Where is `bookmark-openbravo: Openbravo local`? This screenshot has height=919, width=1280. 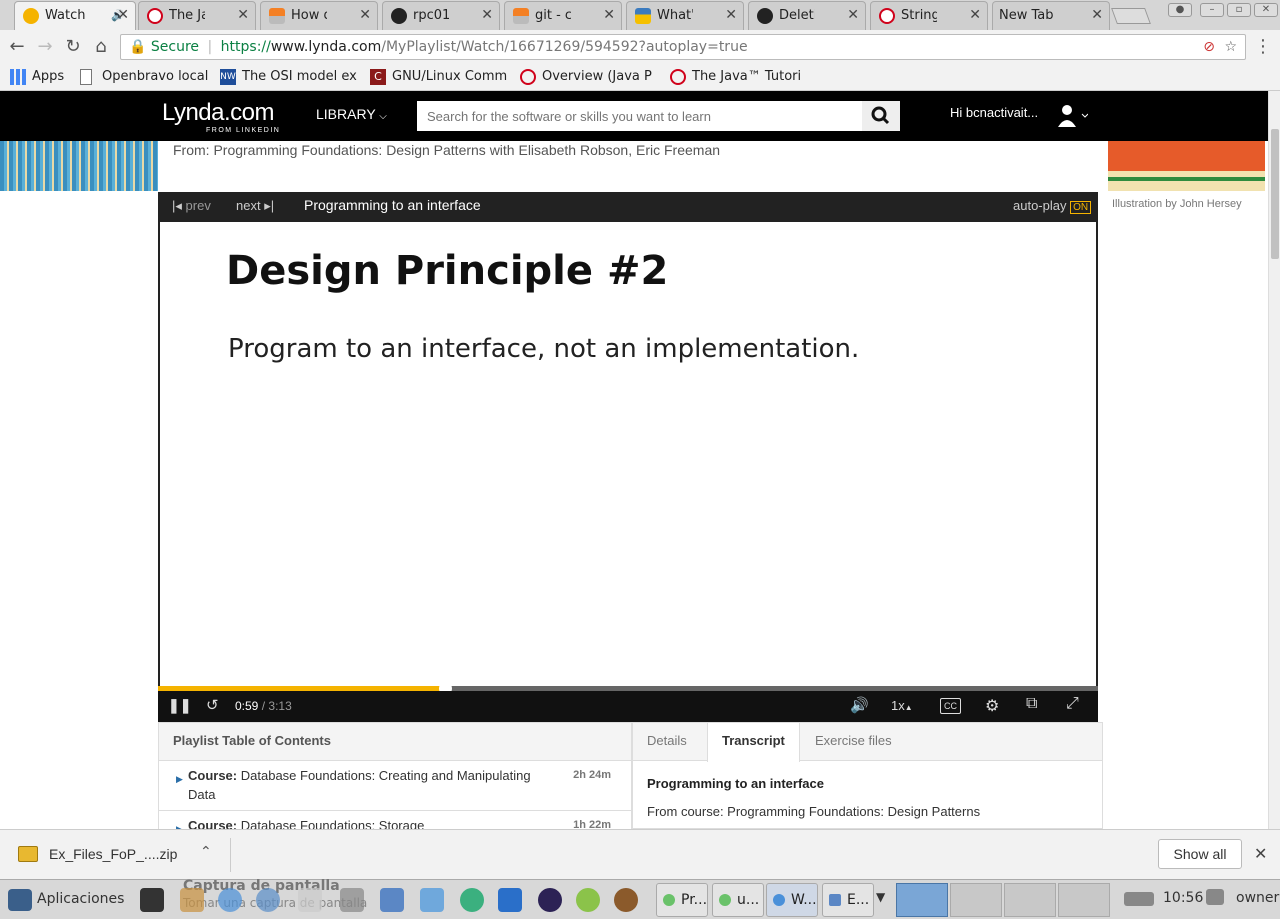 bookmark-openbravo: Openbravo local is located at coordinates (145, 77).